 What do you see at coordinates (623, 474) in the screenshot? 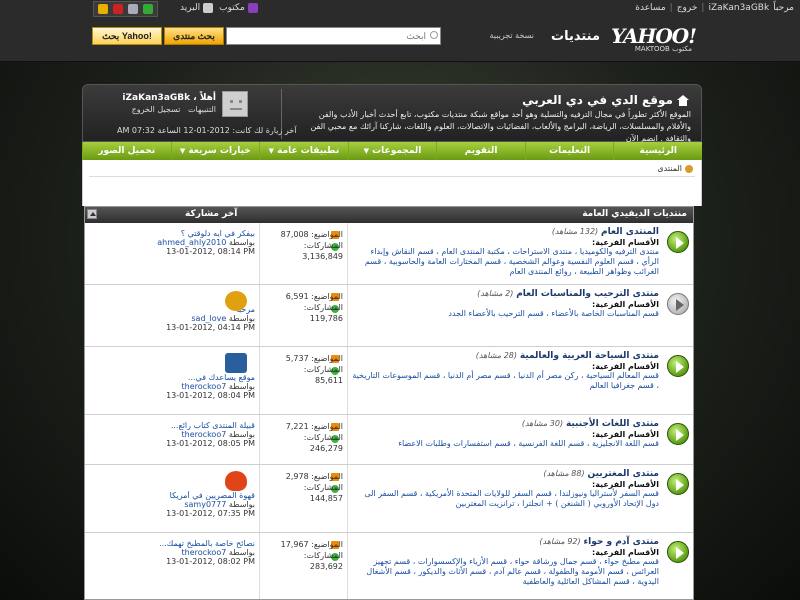
I see `forum-title: منتدى المغتربين` at bounding box center [623, 474].